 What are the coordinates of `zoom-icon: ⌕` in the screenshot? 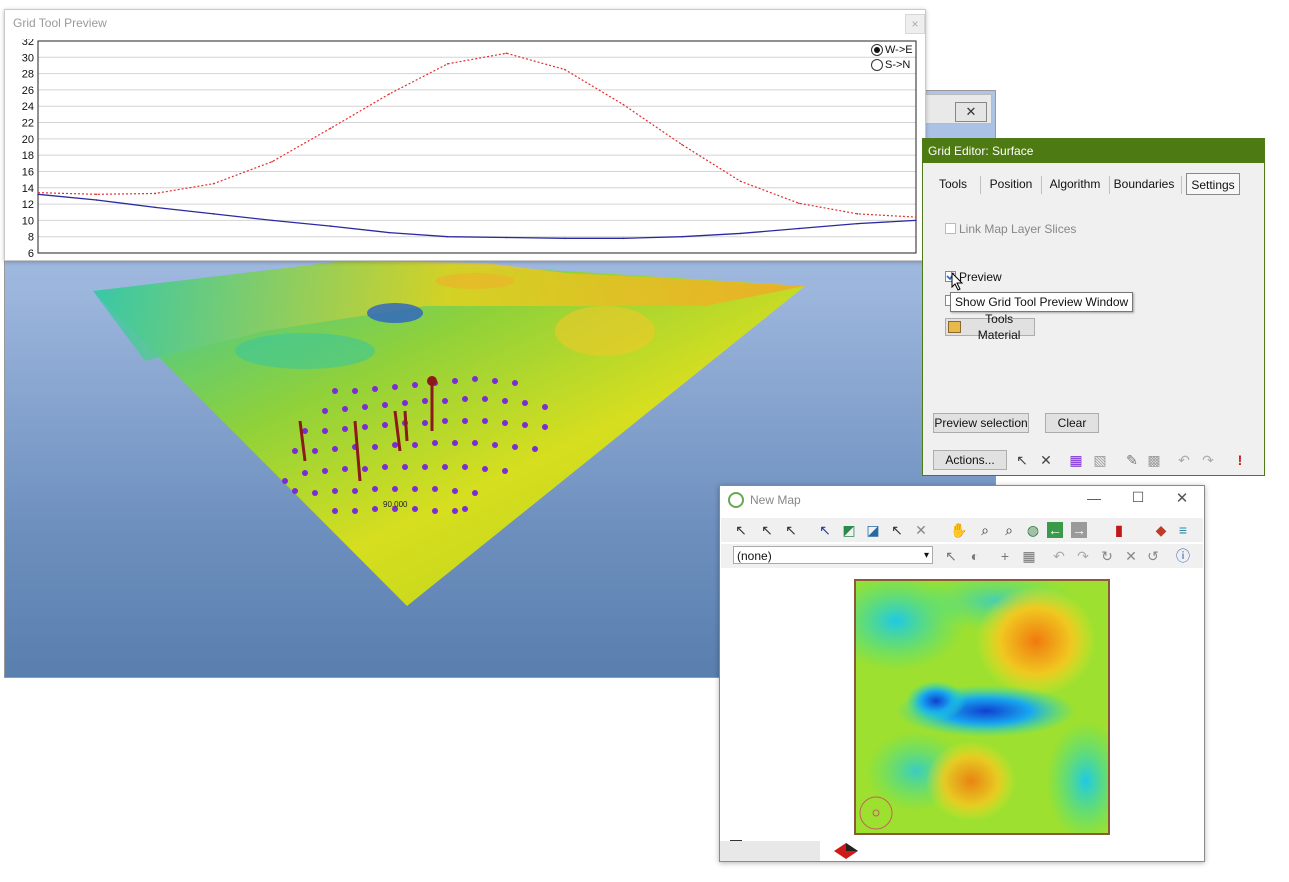 It's located at (1009, 530).